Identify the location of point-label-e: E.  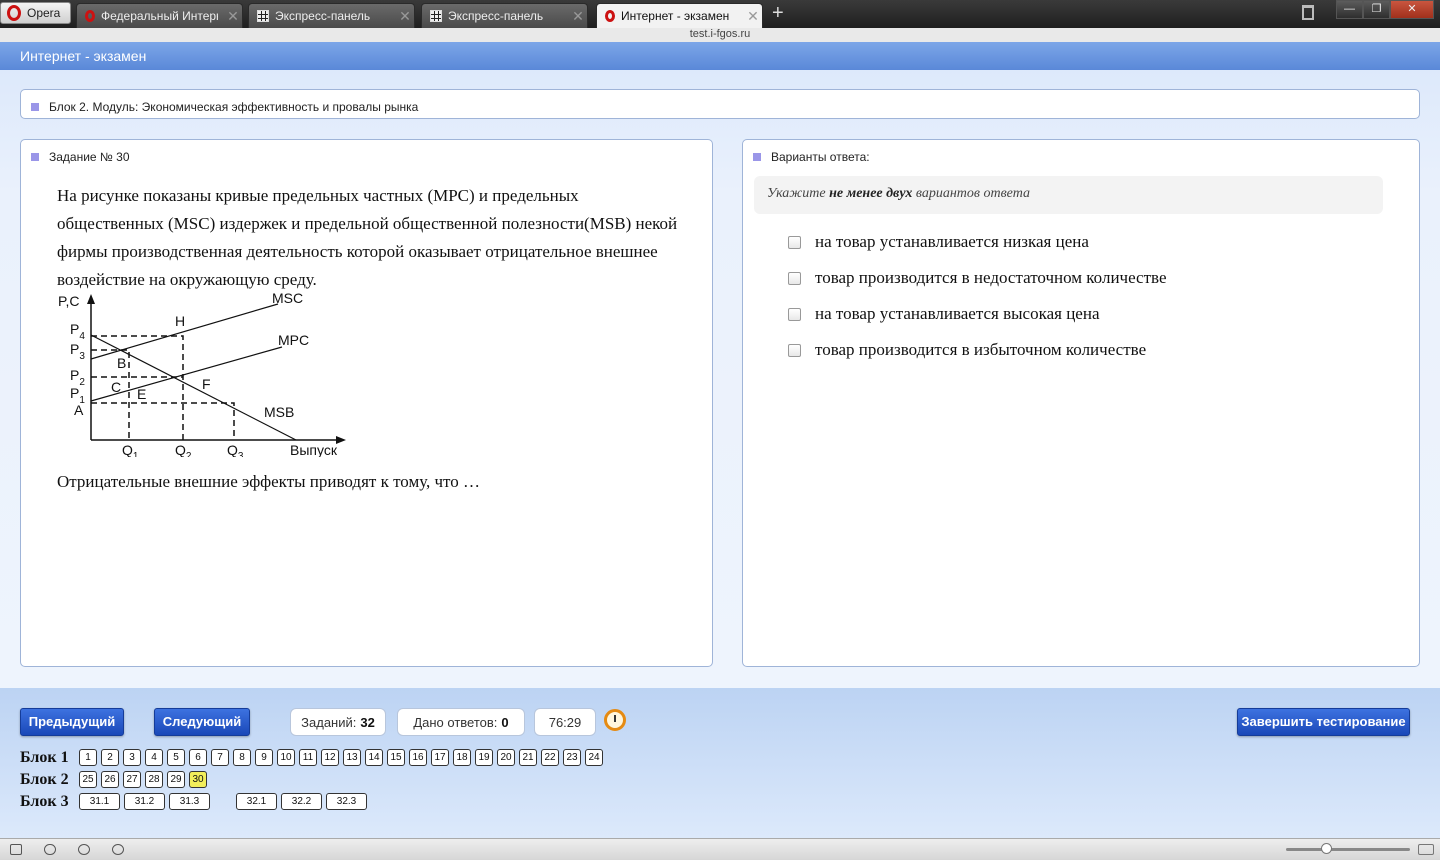
(141, 394).